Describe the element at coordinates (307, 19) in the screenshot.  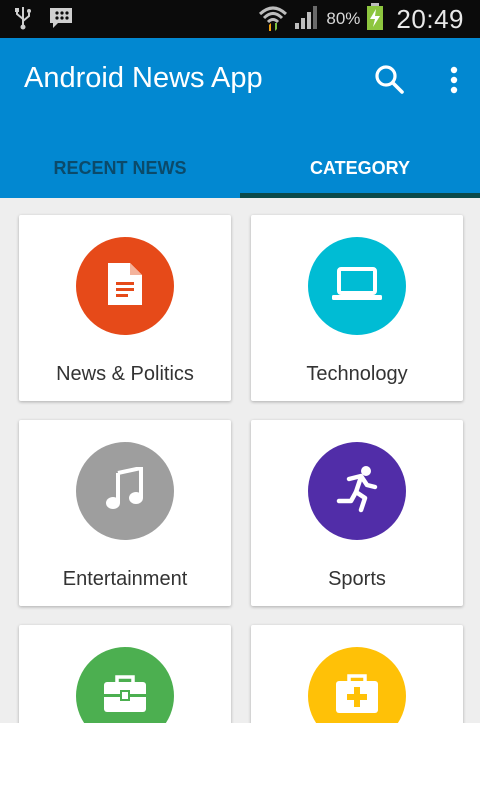
I see `signal-icon` at that location.